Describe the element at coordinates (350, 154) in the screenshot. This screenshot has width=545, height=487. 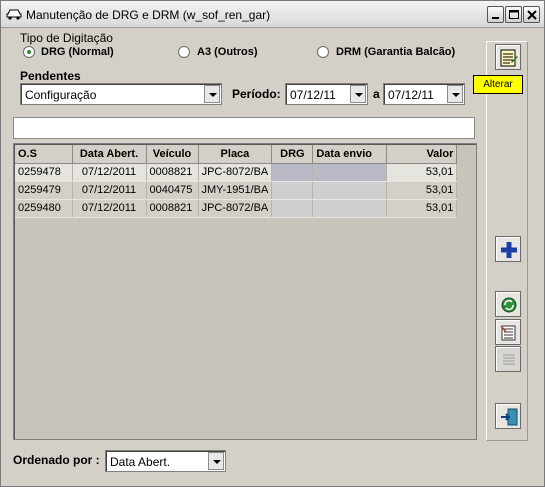
I see `col-data-envio: Data envio` at that location.